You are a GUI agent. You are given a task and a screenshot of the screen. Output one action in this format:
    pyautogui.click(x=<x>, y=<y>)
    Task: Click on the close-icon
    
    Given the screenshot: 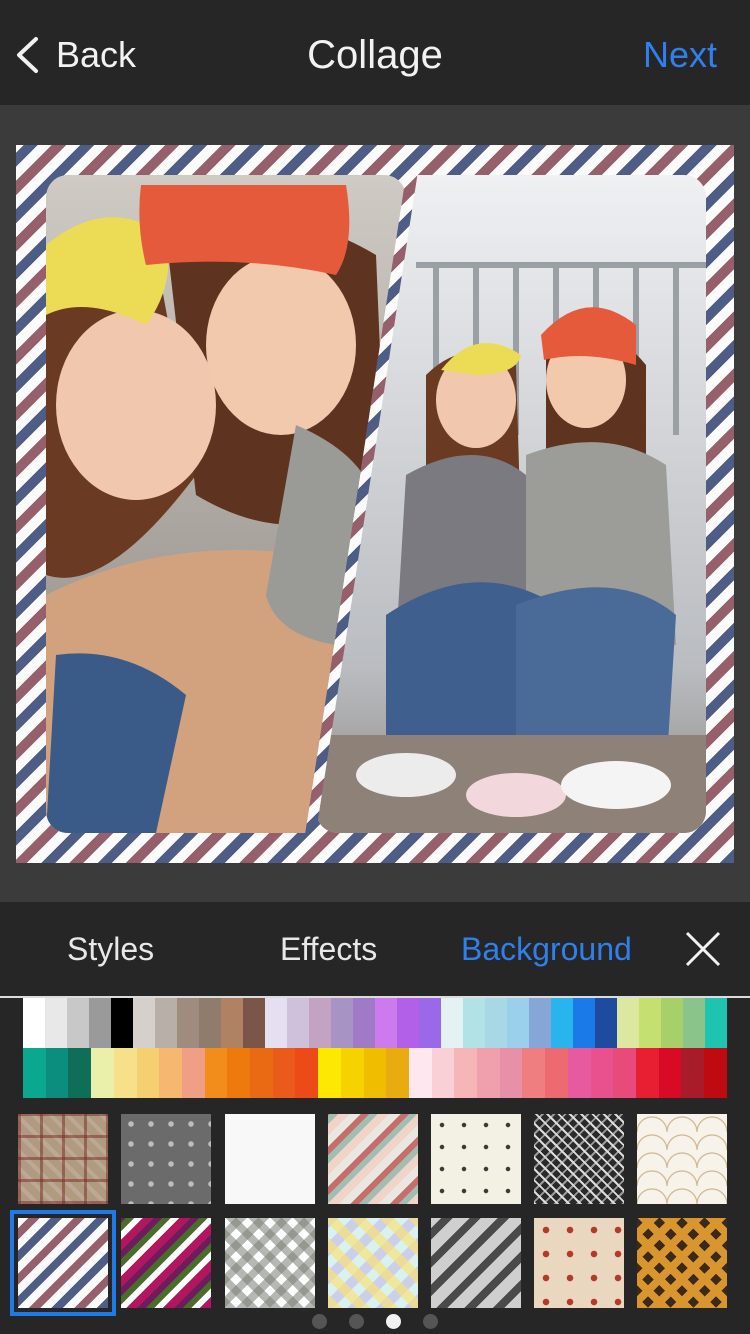 What is the action you would take?
    pyautogui.click(x=703, y=949)
    